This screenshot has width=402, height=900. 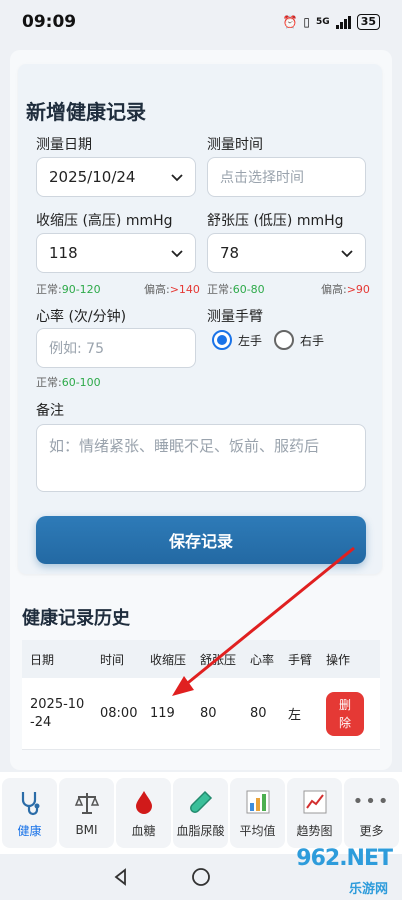 What do you see at coordinates (235, 145) in the screenshot?
I see `time-label: 测量时间` at bounding box center [235, 145].